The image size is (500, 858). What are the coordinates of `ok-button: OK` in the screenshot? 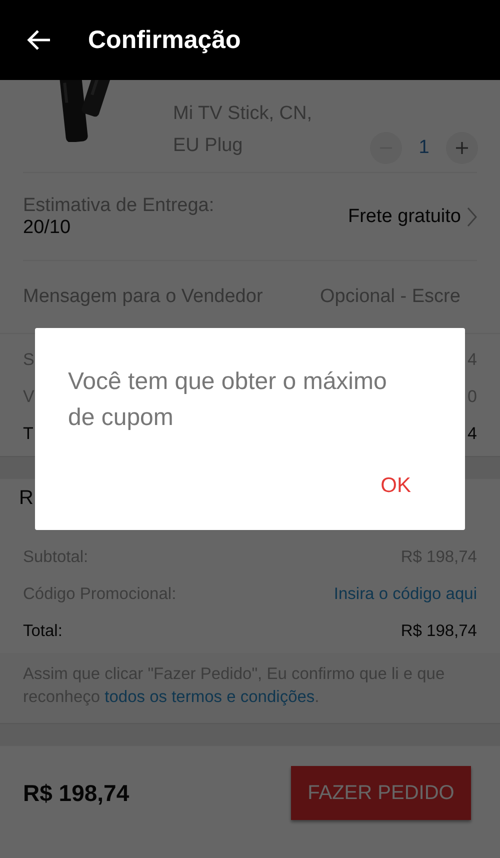 It's located at (395, 486).